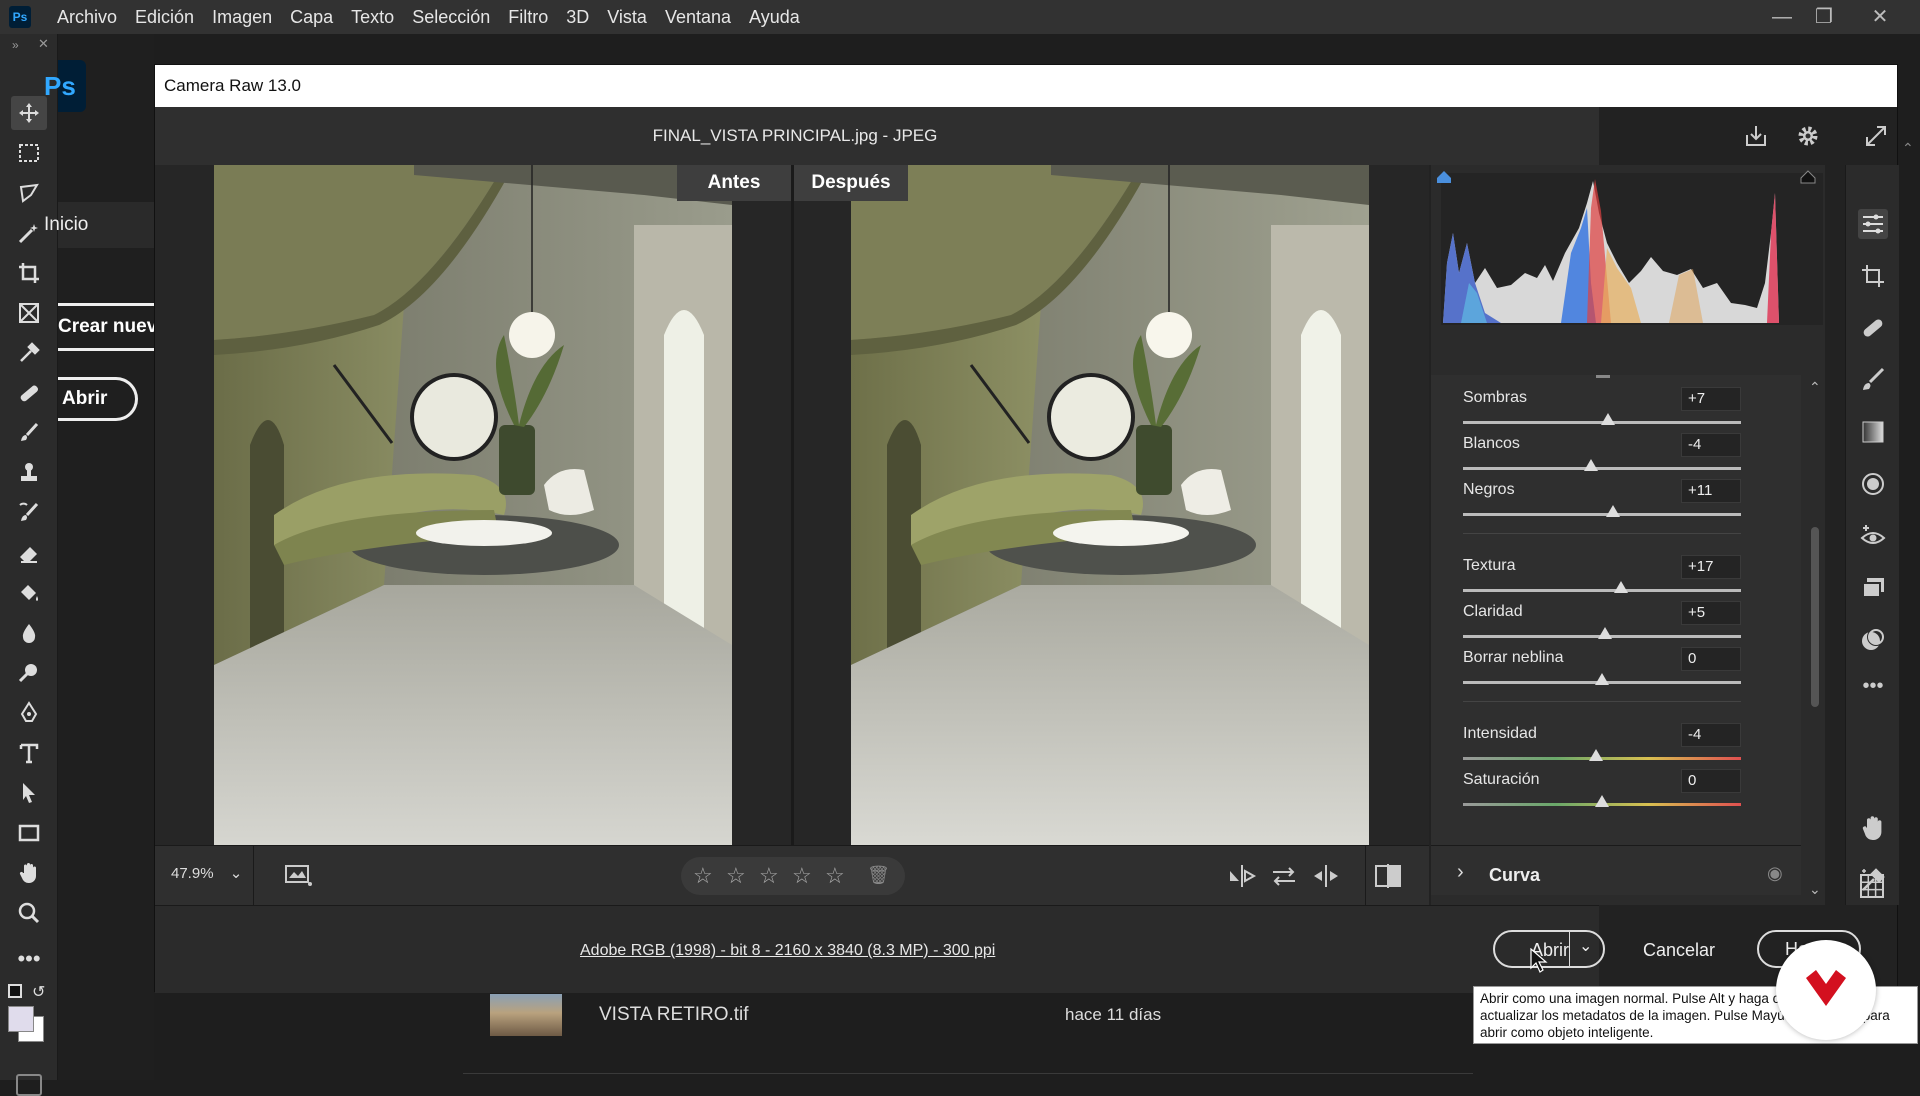 This screenshot has height=1096, width=1920. What do you see at coordinates (29, 353) in the screenshot?
I see `eyedropper-icon` at bounding box center [29, 353].